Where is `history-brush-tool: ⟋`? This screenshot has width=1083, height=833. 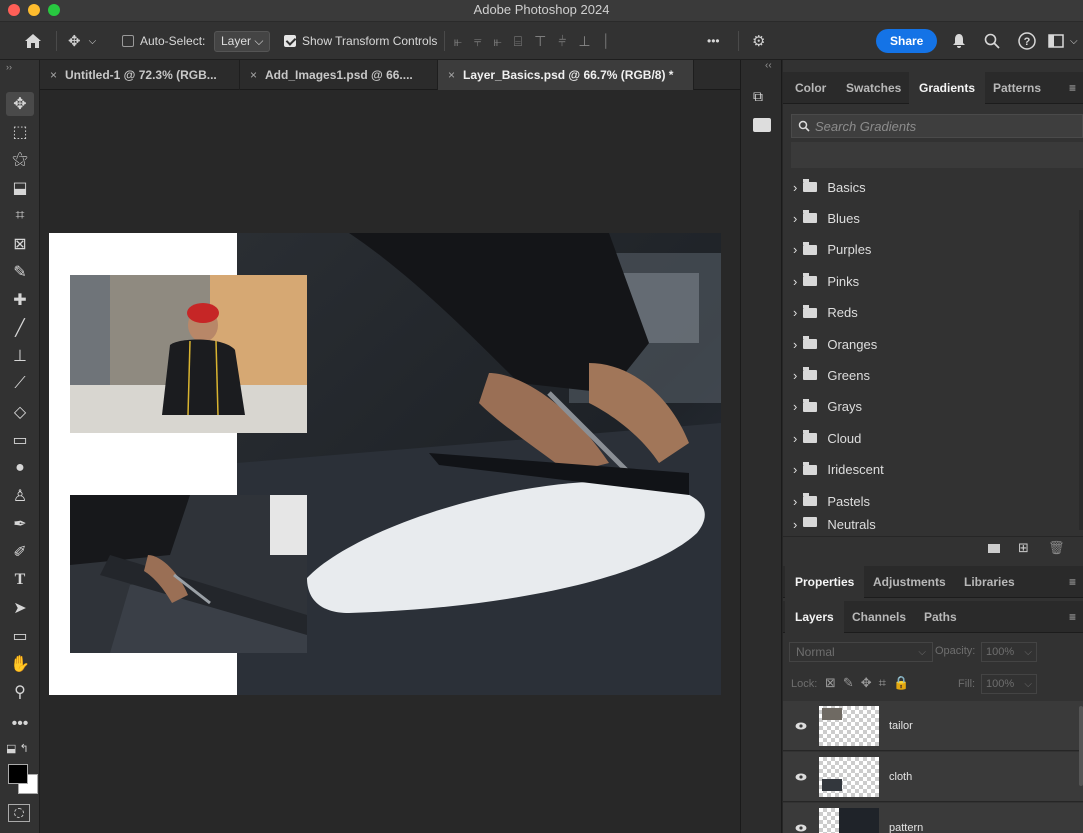
history-brush-tool: ⟋ is located at coordinates (20, 384).